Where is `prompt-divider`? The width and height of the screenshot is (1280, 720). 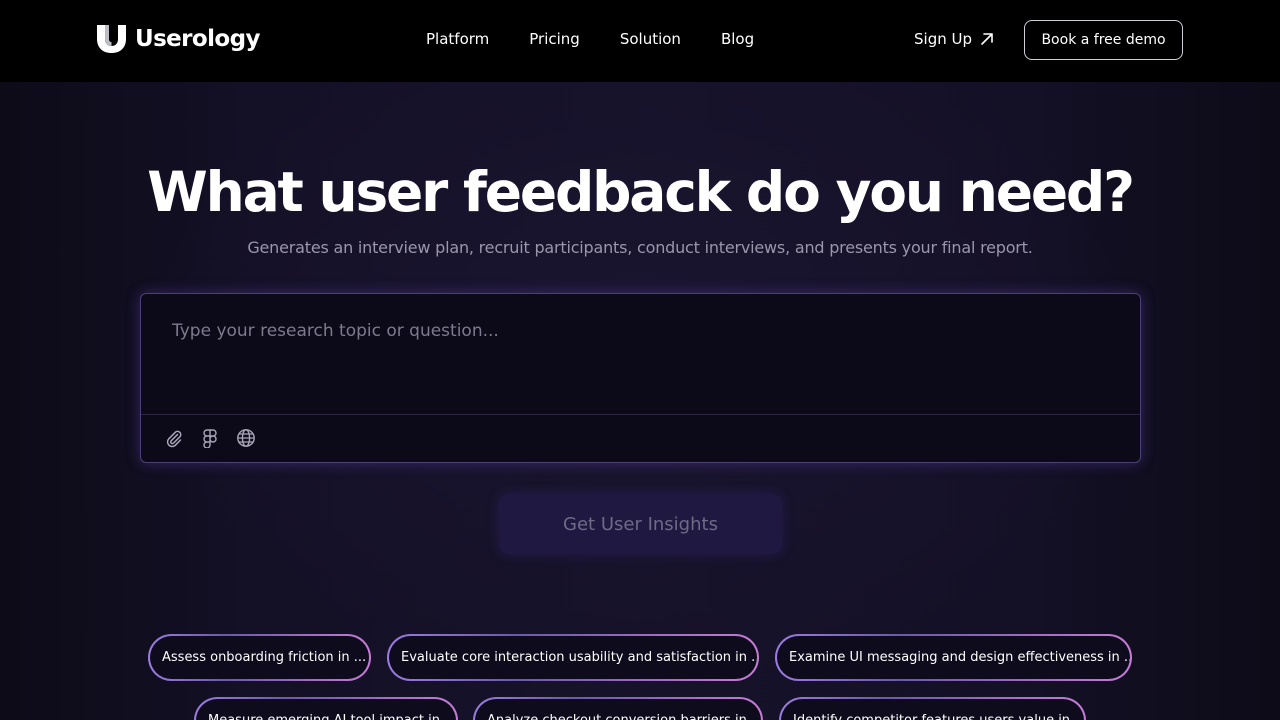
prompt-divider is located at coordinates (640, 414).